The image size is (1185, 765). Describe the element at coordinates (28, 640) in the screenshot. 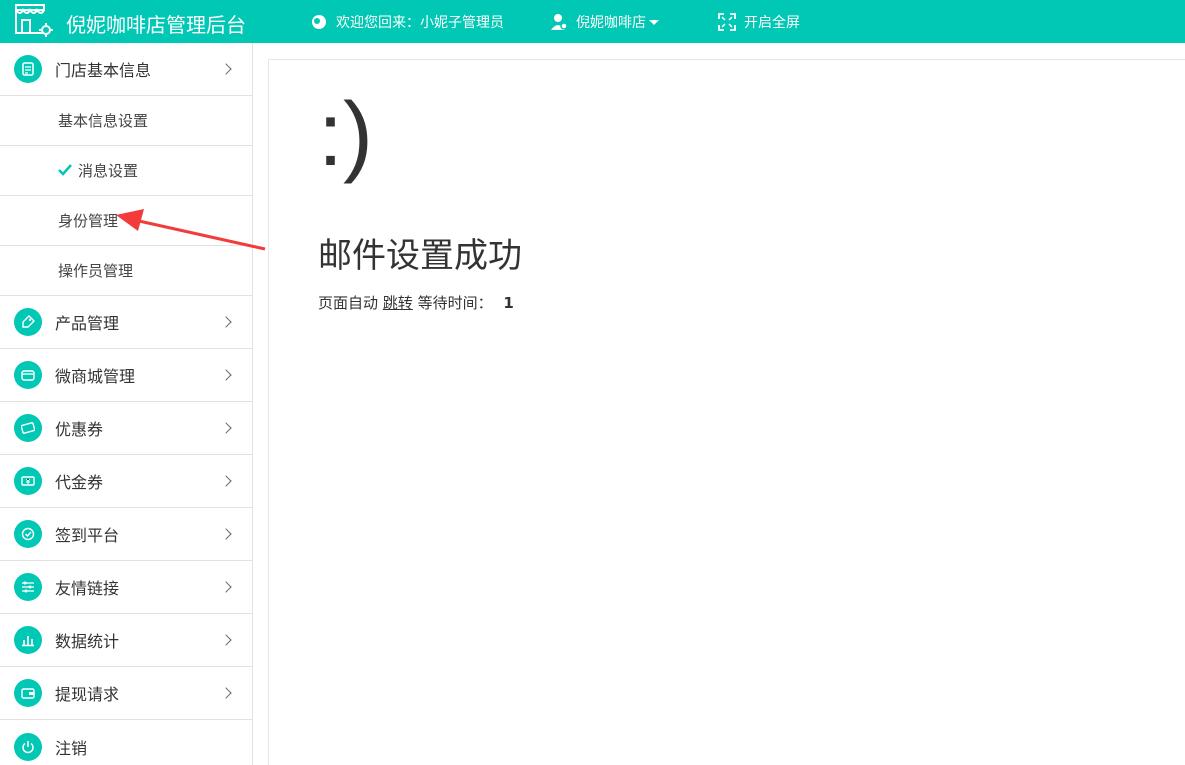

I see `bar-chart-icon` at that location.